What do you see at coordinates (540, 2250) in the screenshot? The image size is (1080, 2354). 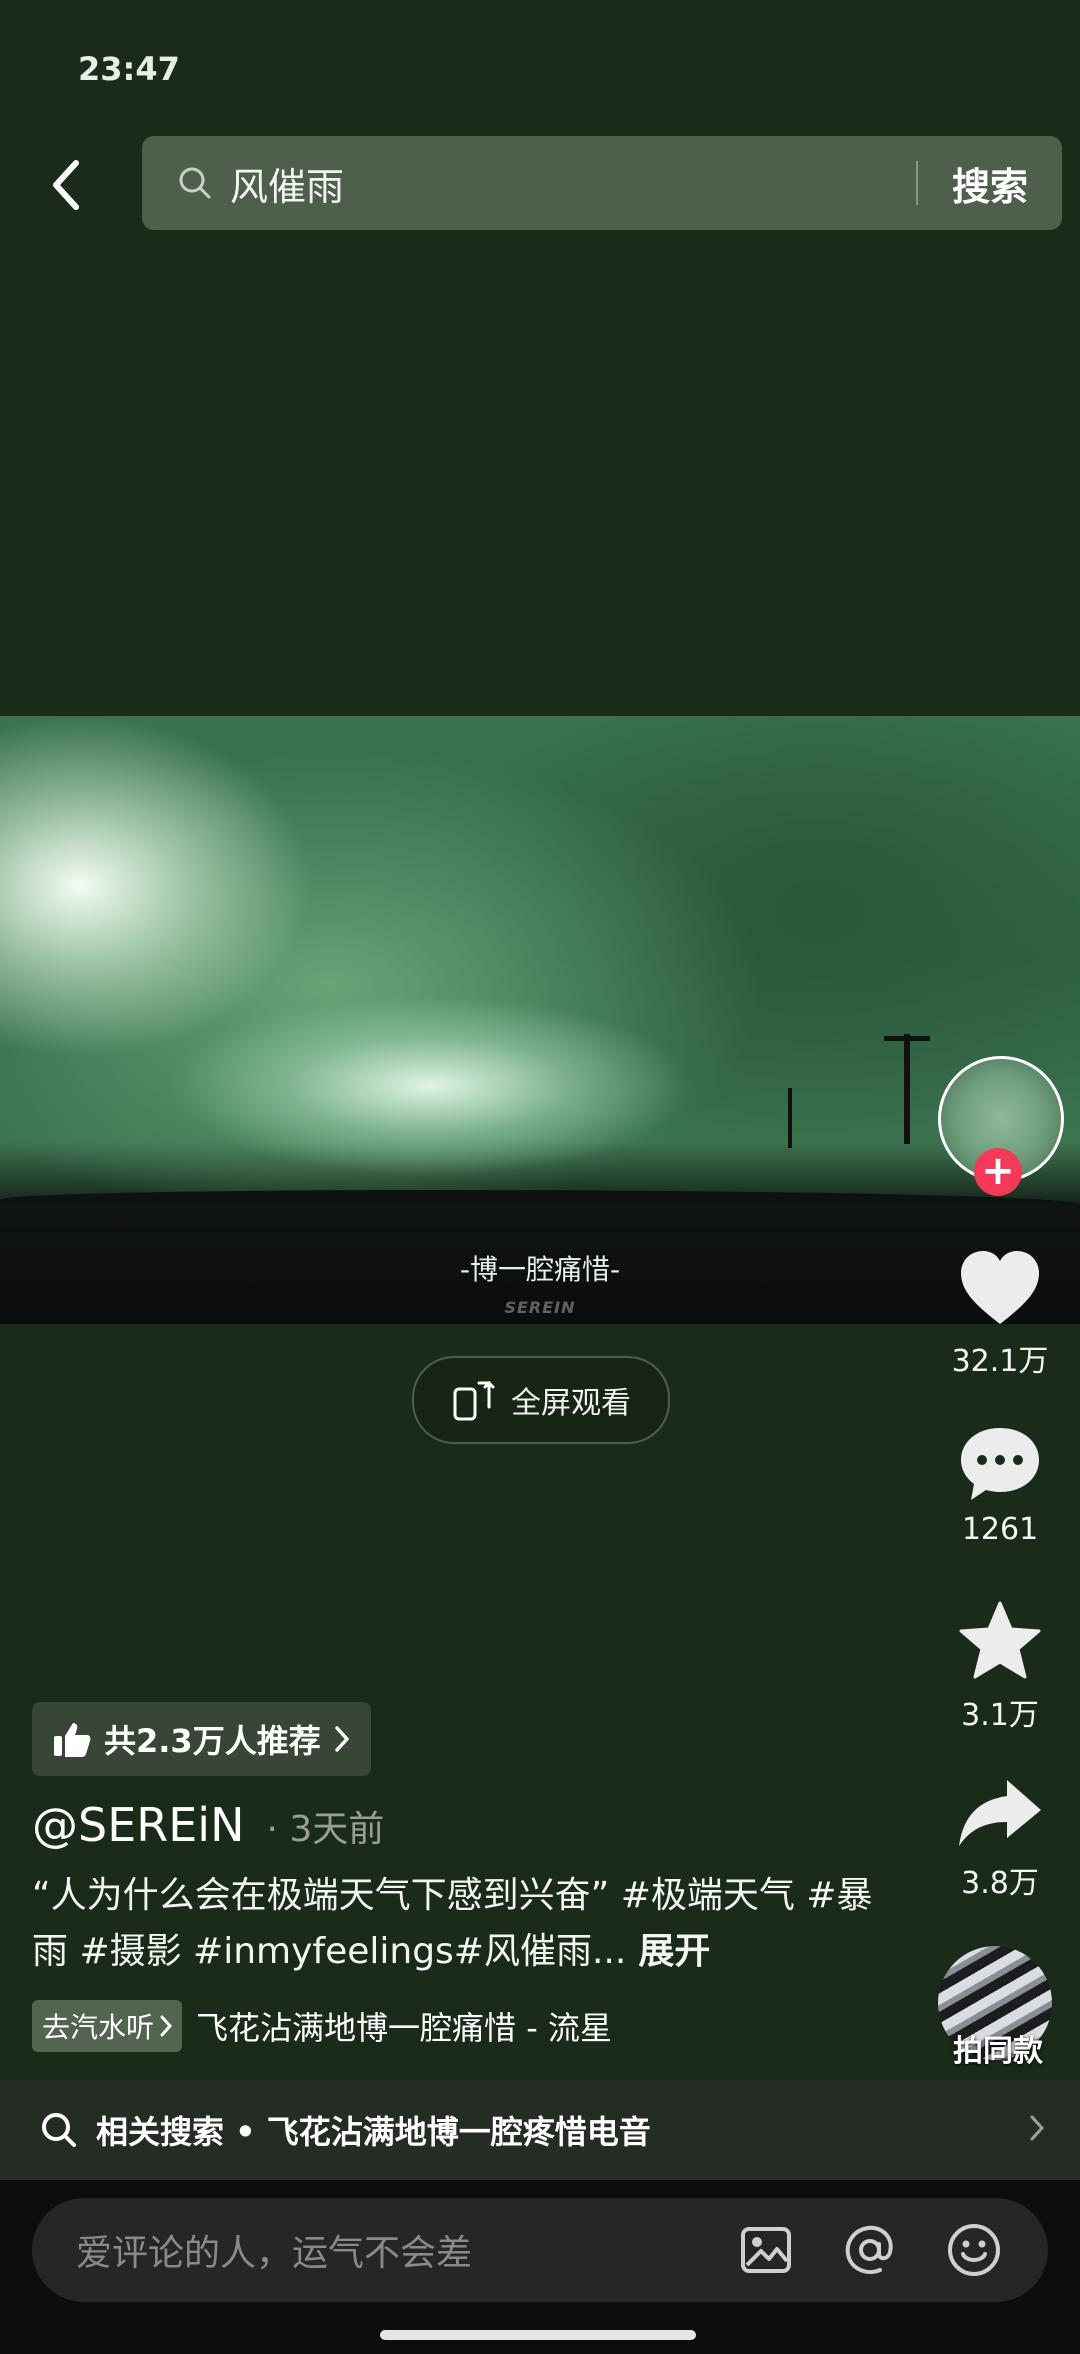 I see `comment-input: 爱评论的人，运气不会差` at bounding box center [540, 2250].